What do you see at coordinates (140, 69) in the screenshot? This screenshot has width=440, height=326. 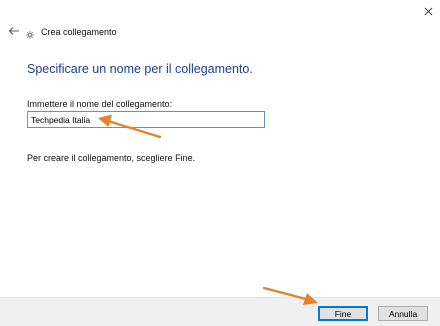 I see `page-heading: Specificare un nome per il collegamento.` at bounding box center [140, 69].